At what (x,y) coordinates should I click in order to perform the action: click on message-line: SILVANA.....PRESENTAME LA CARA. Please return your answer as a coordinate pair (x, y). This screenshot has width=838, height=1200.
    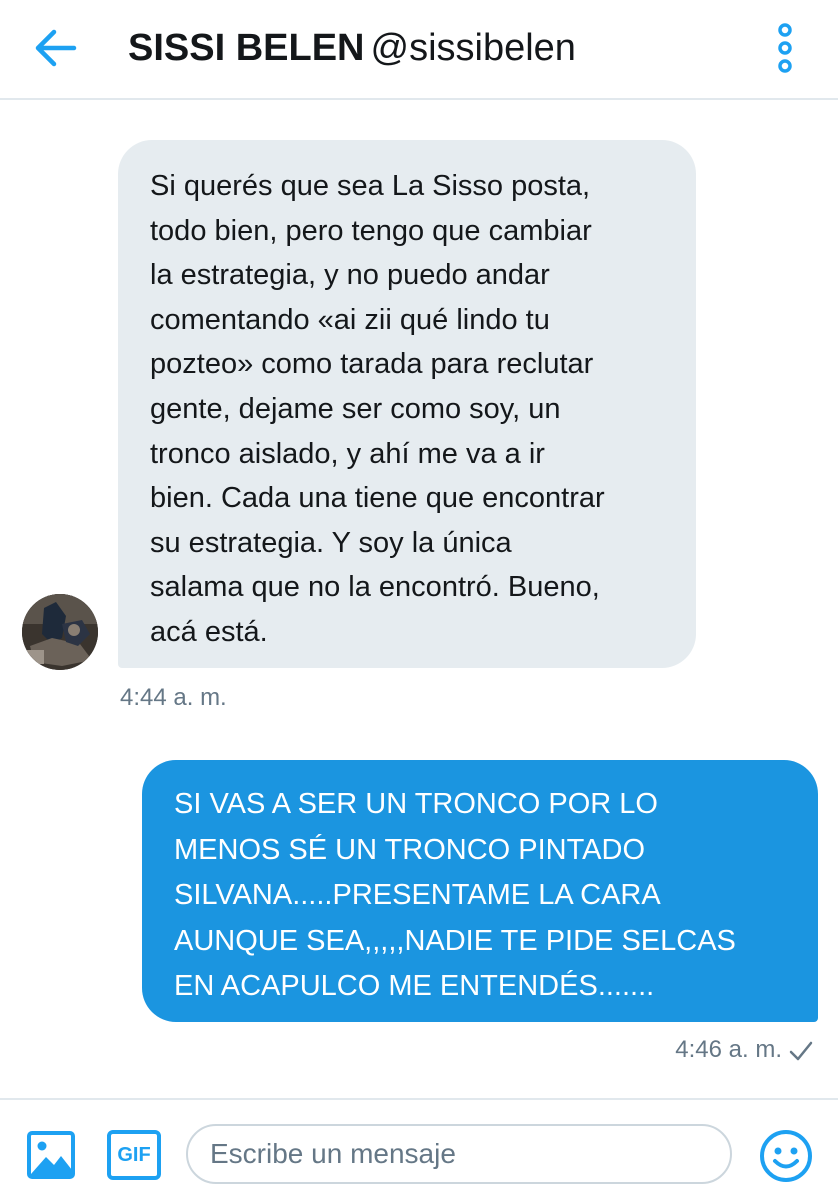
    Looking at the image, I should click on (417, 895).